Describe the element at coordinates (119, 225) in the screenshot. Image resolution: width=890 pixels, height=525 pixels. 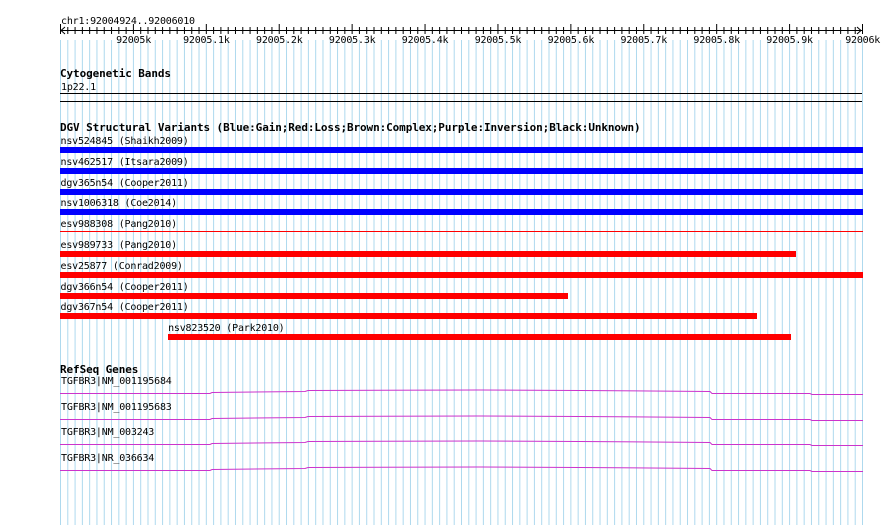
I see `variant-label: esv988308 (Pang2010)` at that location.